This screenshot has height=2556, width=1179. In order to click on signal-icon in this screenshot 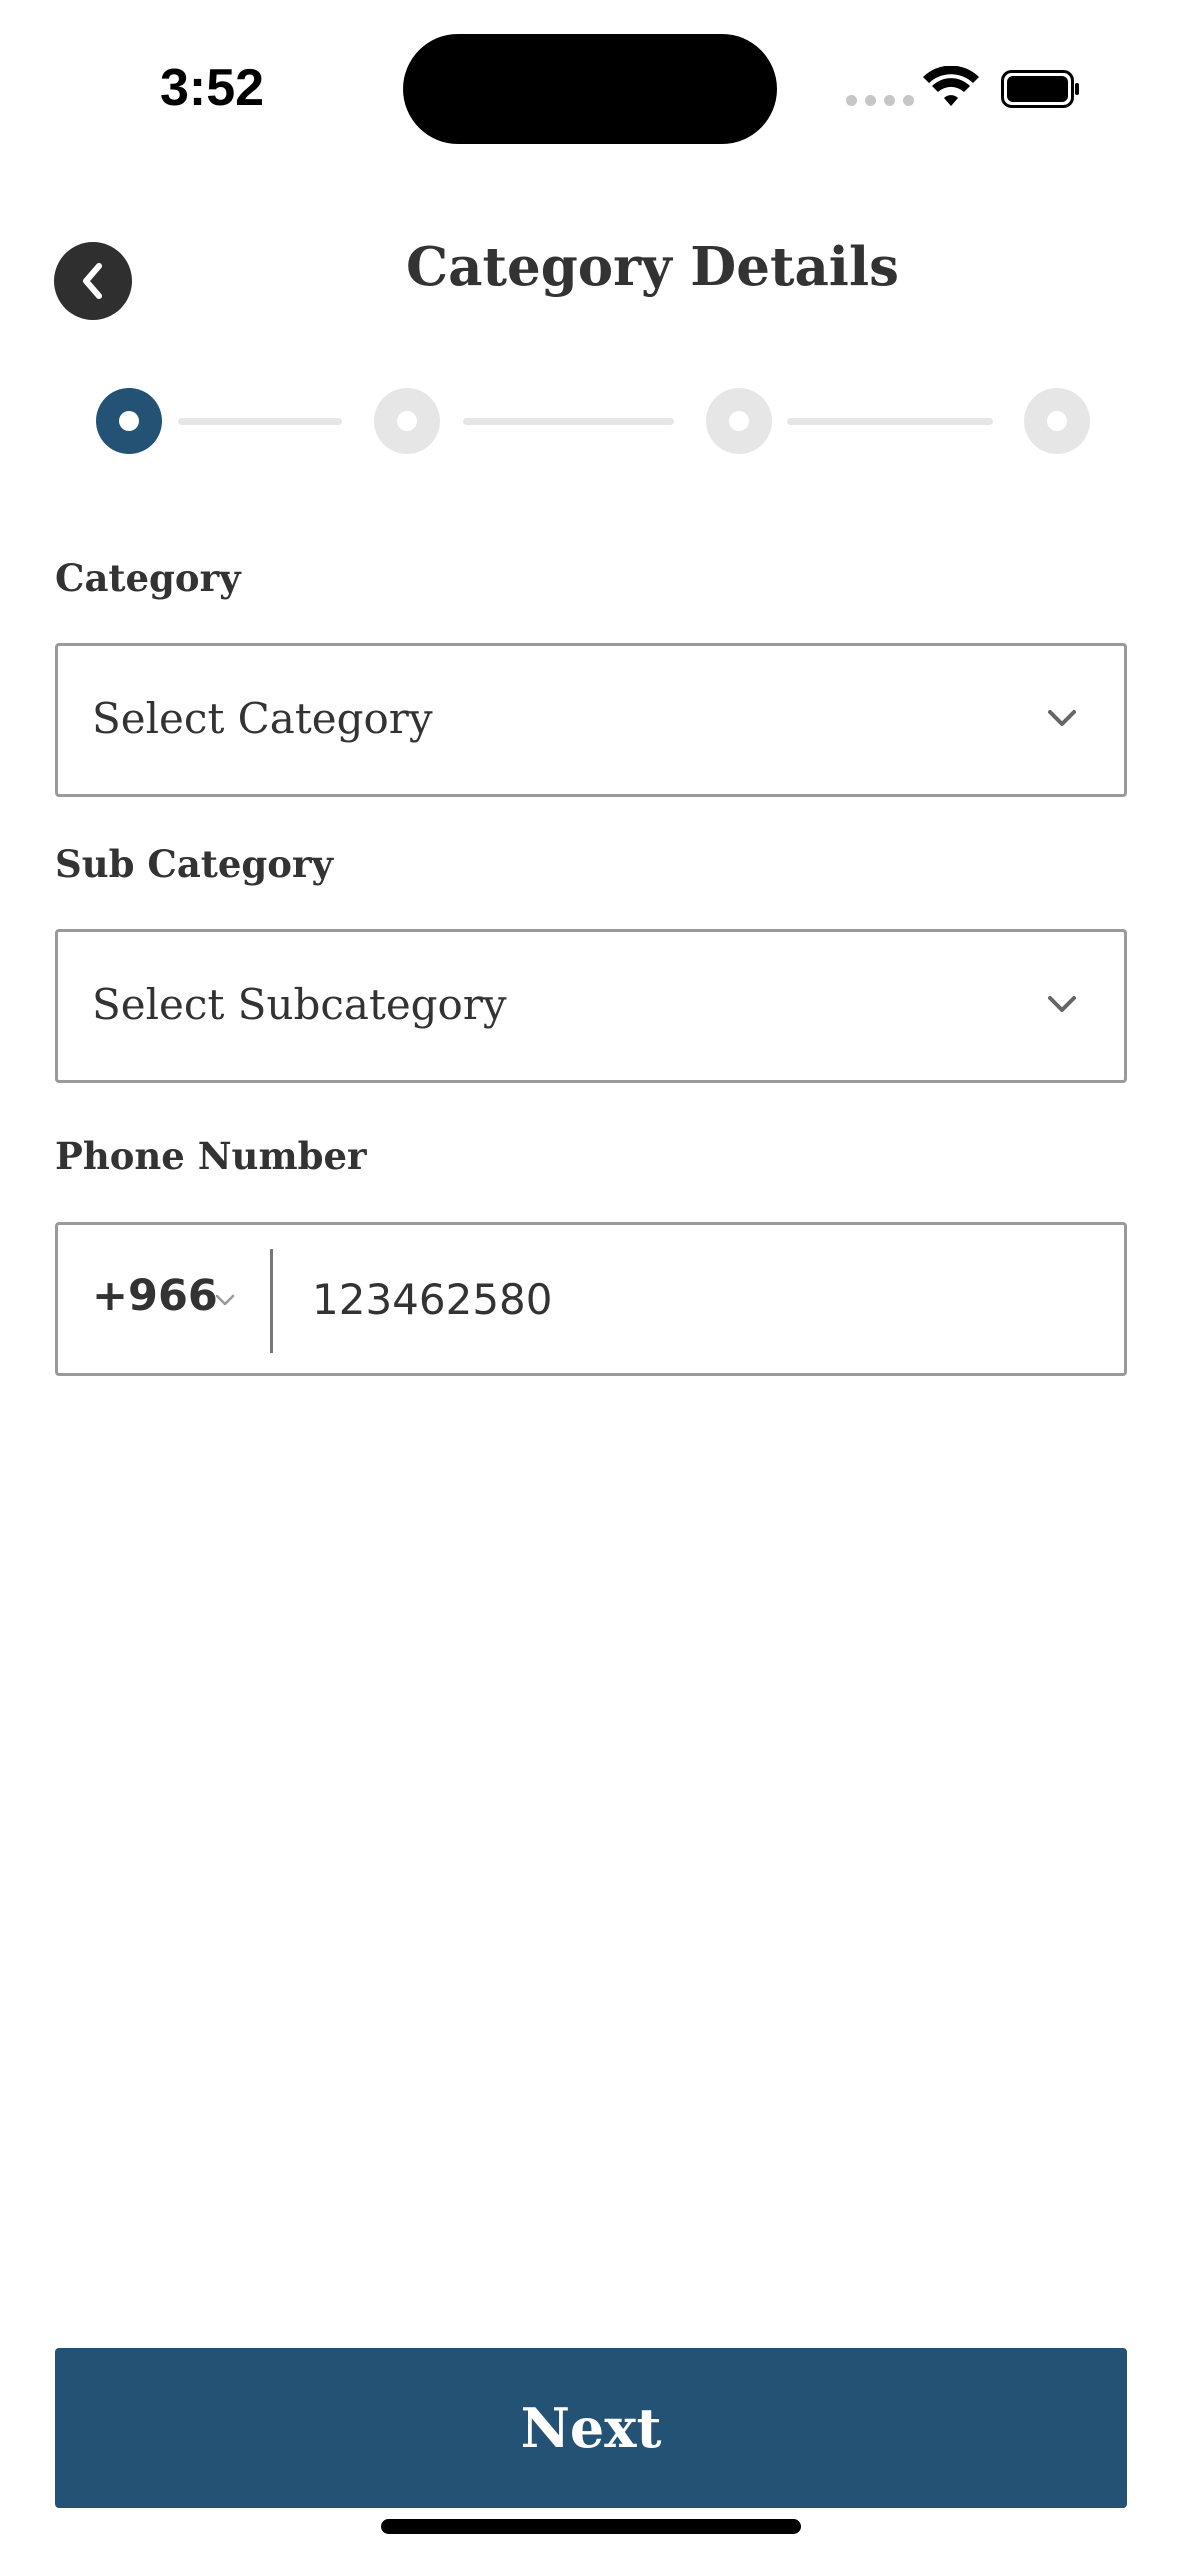, I will do `click(880, 100)`.